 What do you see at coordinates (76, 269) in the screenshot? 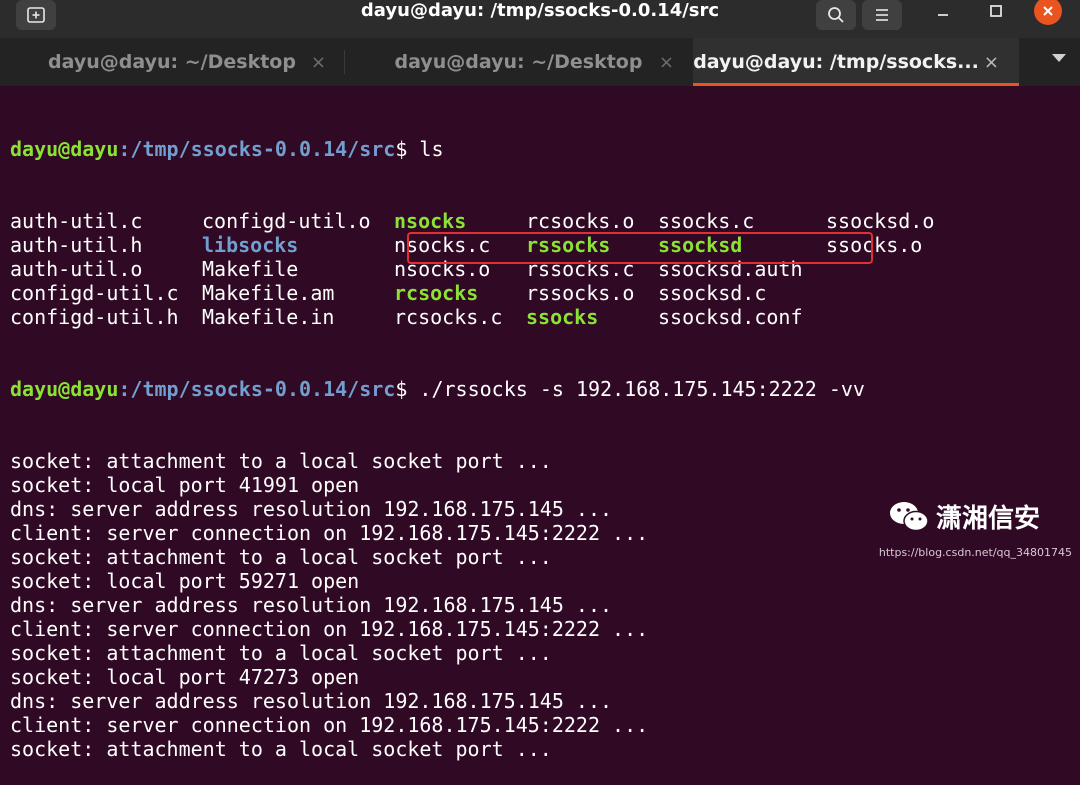
I see `ls-file-entry: auth-util.o` at bounding box center [76, 269].